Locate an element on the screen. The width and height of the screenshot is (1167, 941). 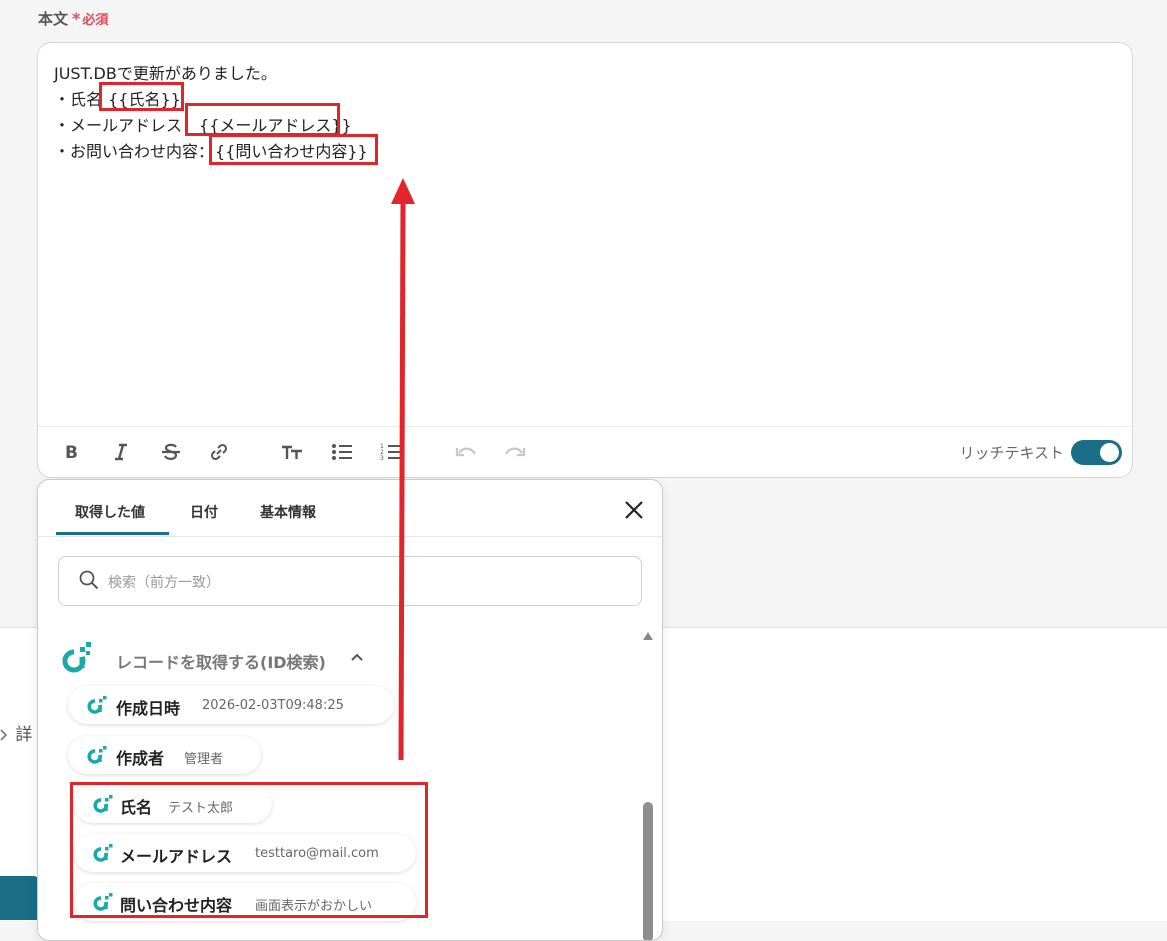
primary-button-partial is located at coordinates (19, 898).